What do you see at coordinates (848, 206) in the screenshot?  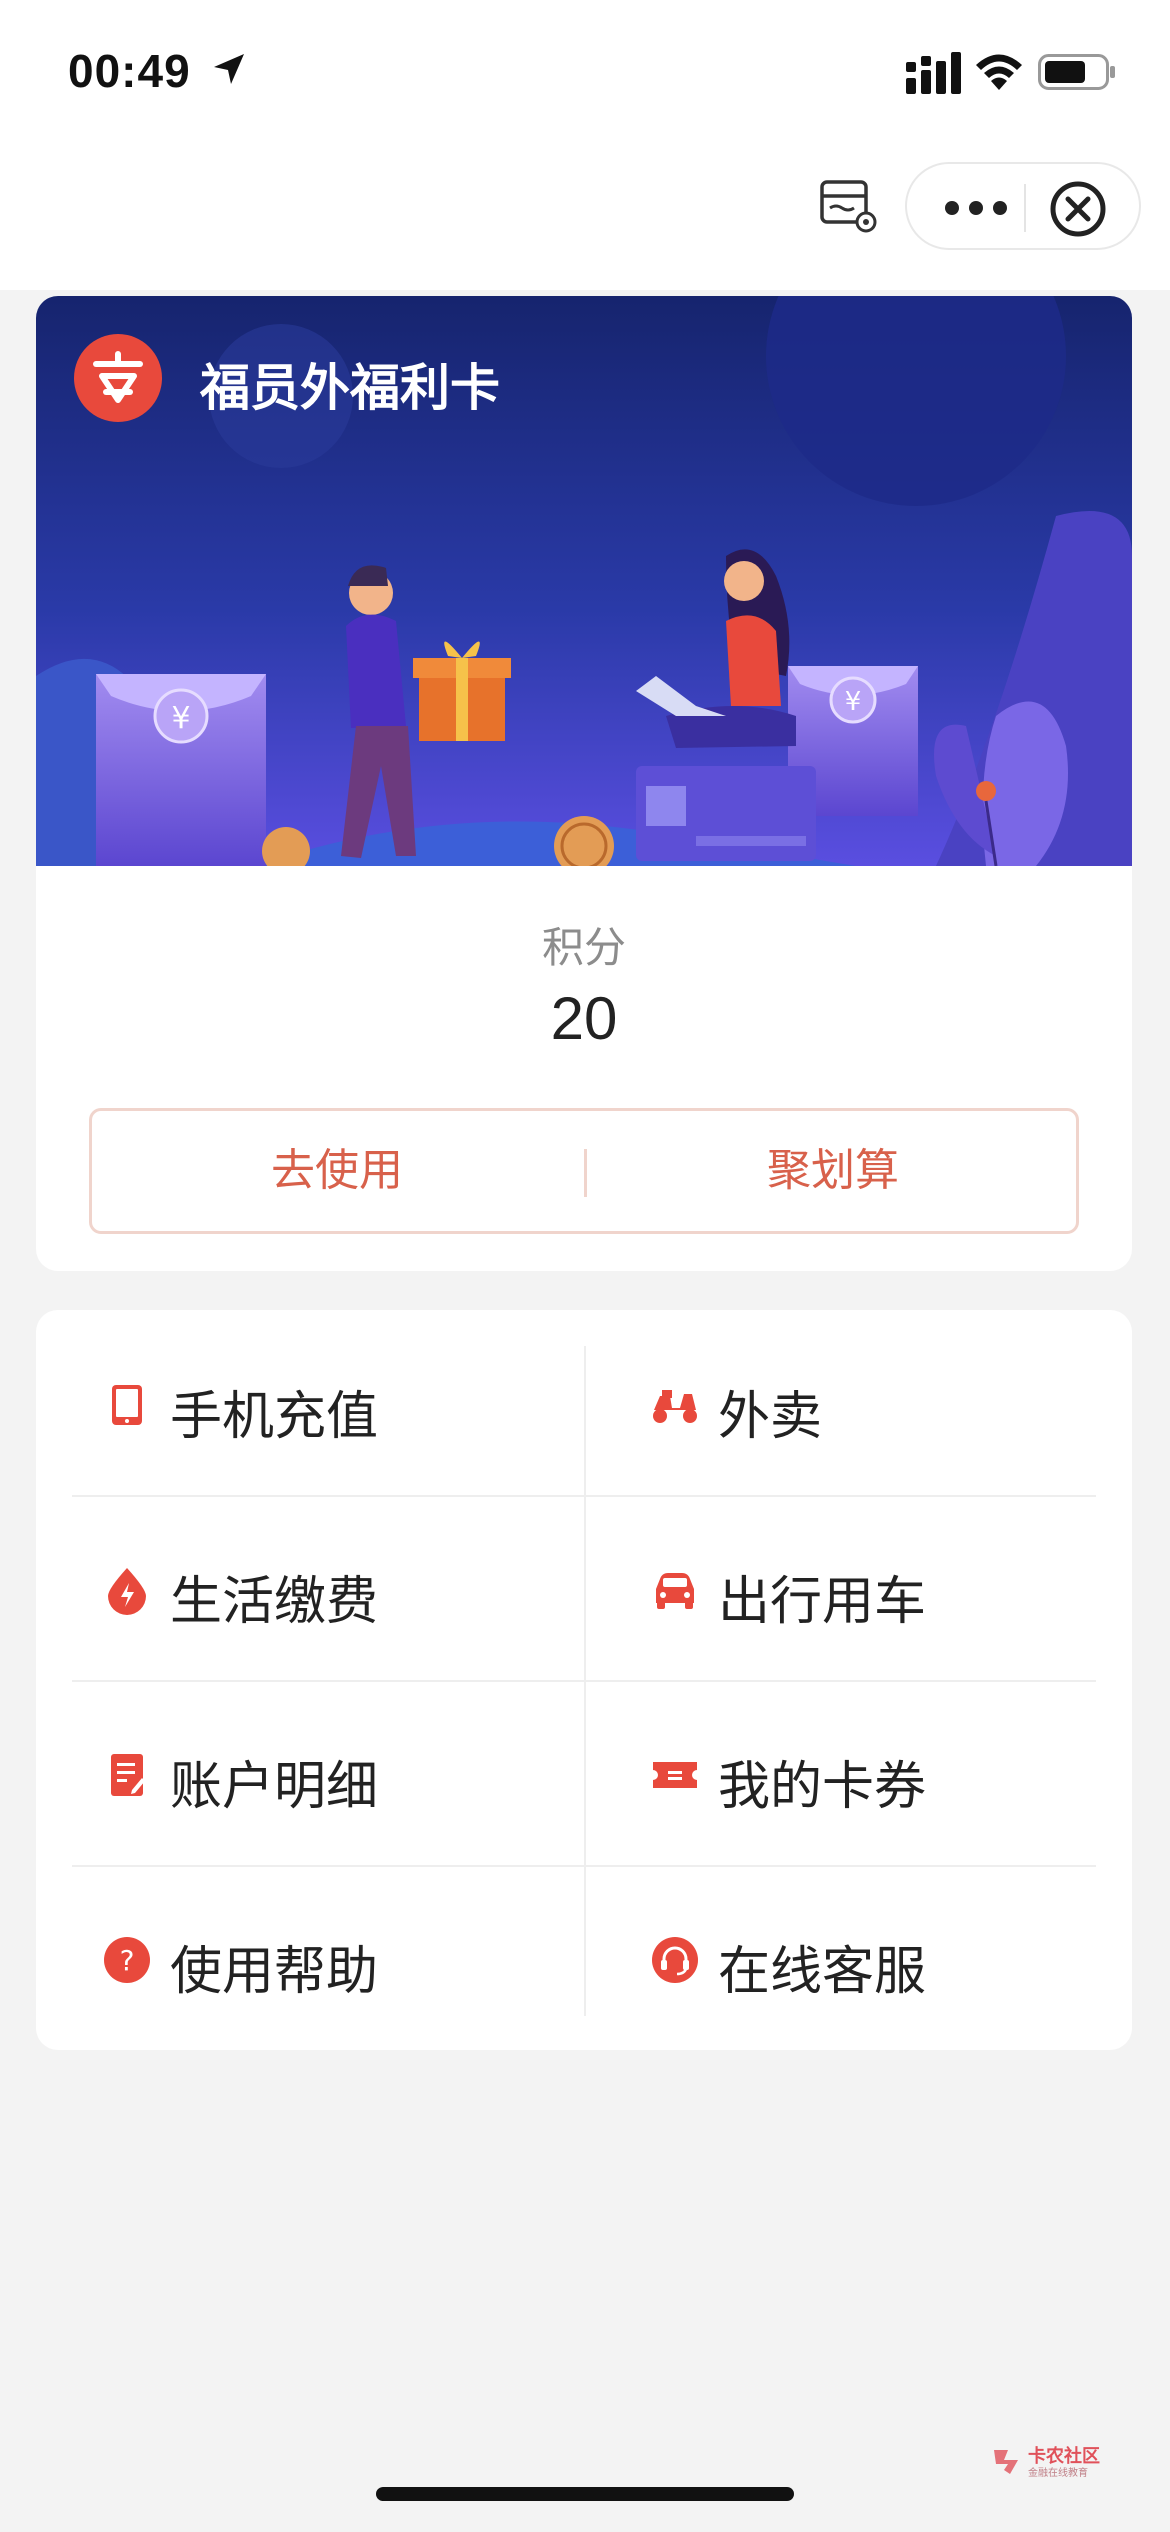 I see `card-wallet-icon` at bounding box center [848, 206].